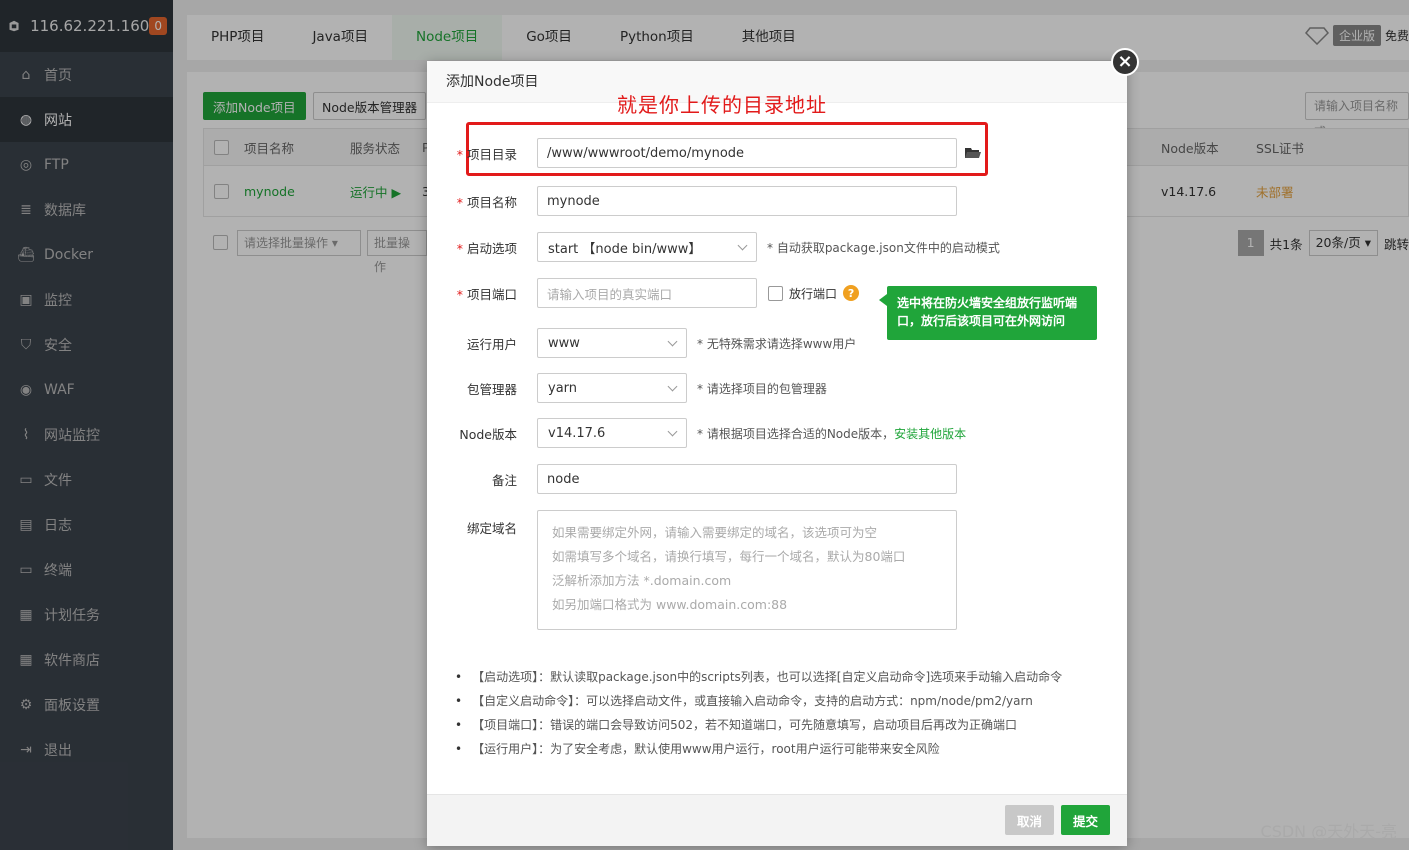  I want to click on remark-input: node, so click(747, 479).